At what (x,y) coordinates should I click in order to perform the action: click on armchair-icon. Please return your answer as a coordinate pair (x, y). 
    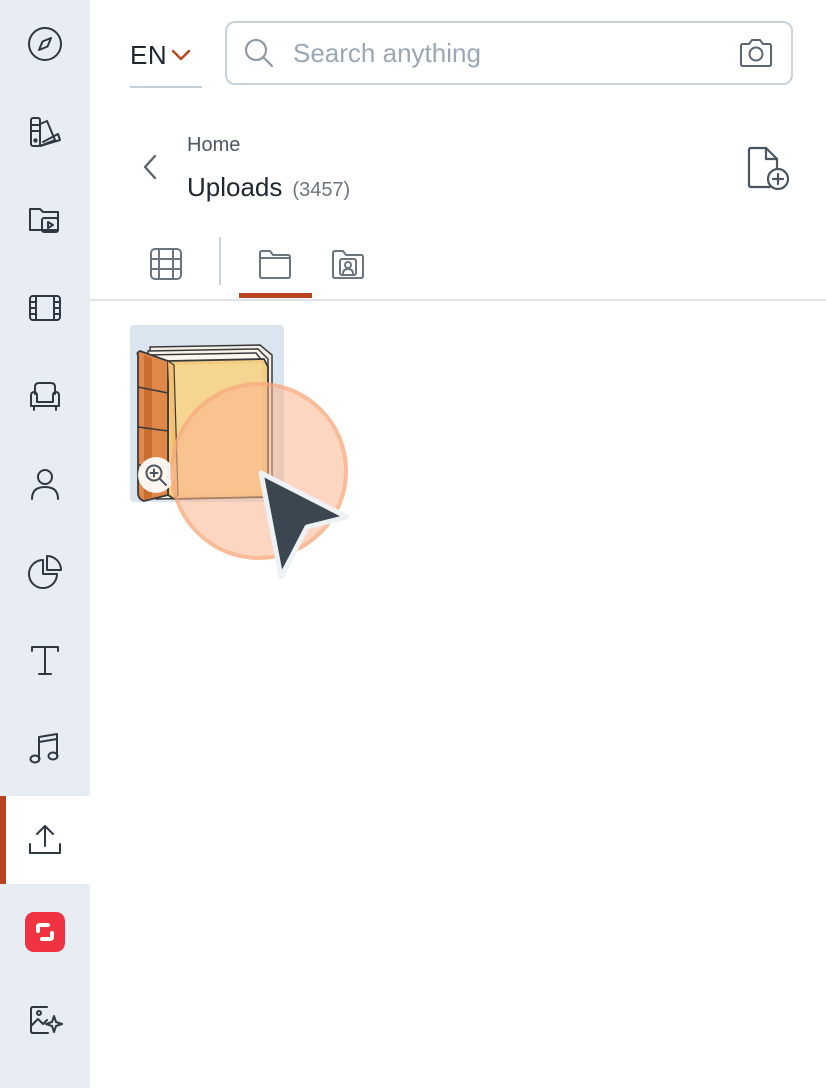
    Looking at the image, I should click on (45, 396).